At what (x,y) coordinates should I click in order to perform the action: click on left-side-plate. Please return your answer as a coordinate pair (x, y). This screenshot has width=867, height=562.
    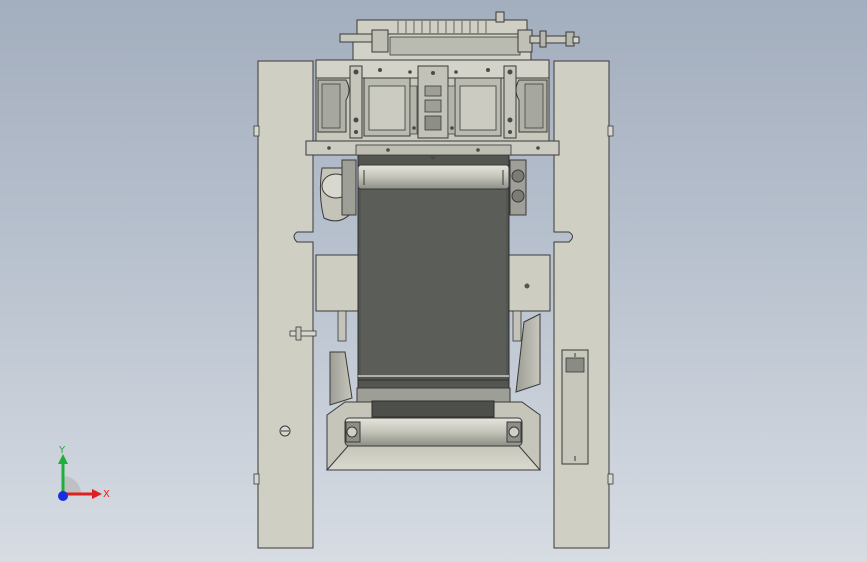
    Looking at the image, I should click on (285, 304).